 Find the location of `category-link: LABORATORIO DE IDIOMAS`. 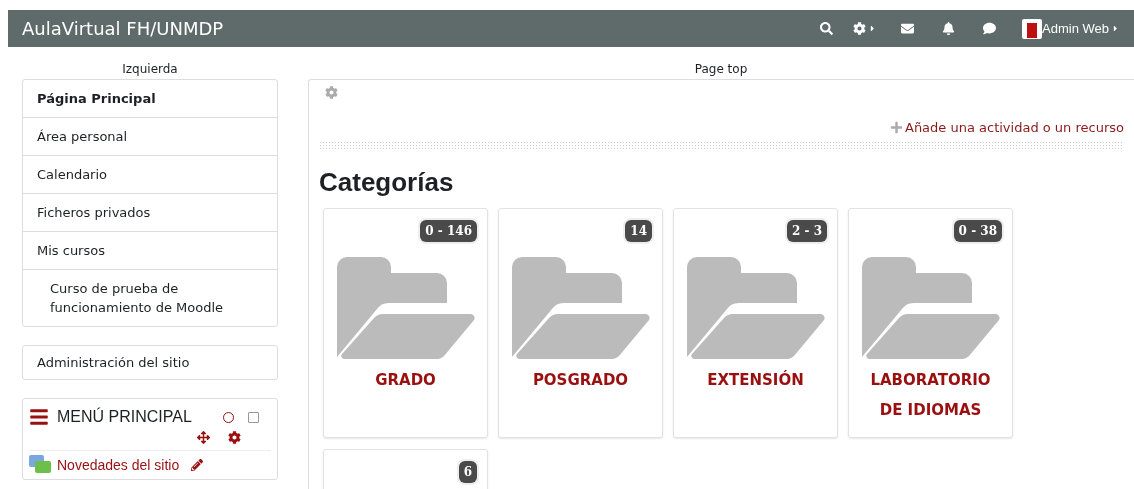

category-link: LABORATORIO DE IDIOMAS is located at coordinates (930, 395).